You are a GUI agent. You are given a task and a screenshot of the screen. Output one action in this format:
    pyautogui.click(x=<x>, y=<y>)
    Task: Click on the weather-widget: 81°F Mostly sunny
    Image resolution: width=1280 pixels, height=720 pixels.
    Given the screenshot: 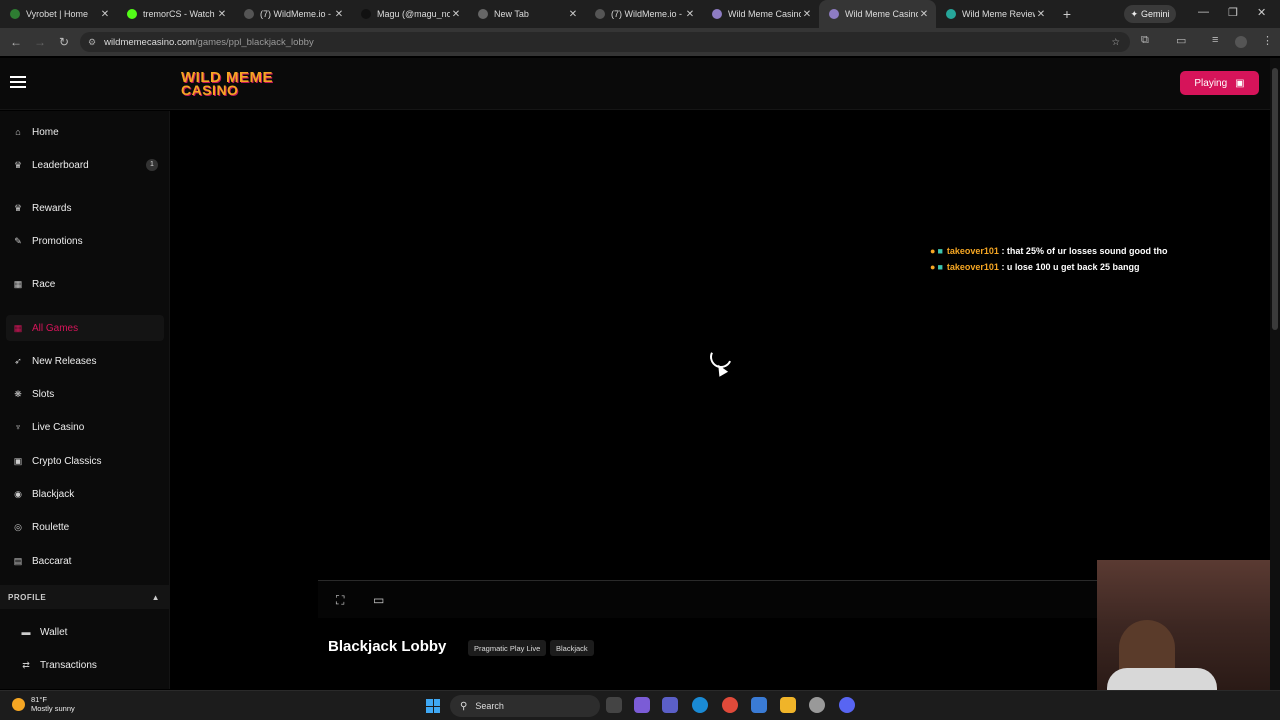 What is the action you would take?
    pyautogui.click(x=43, y=704)
    